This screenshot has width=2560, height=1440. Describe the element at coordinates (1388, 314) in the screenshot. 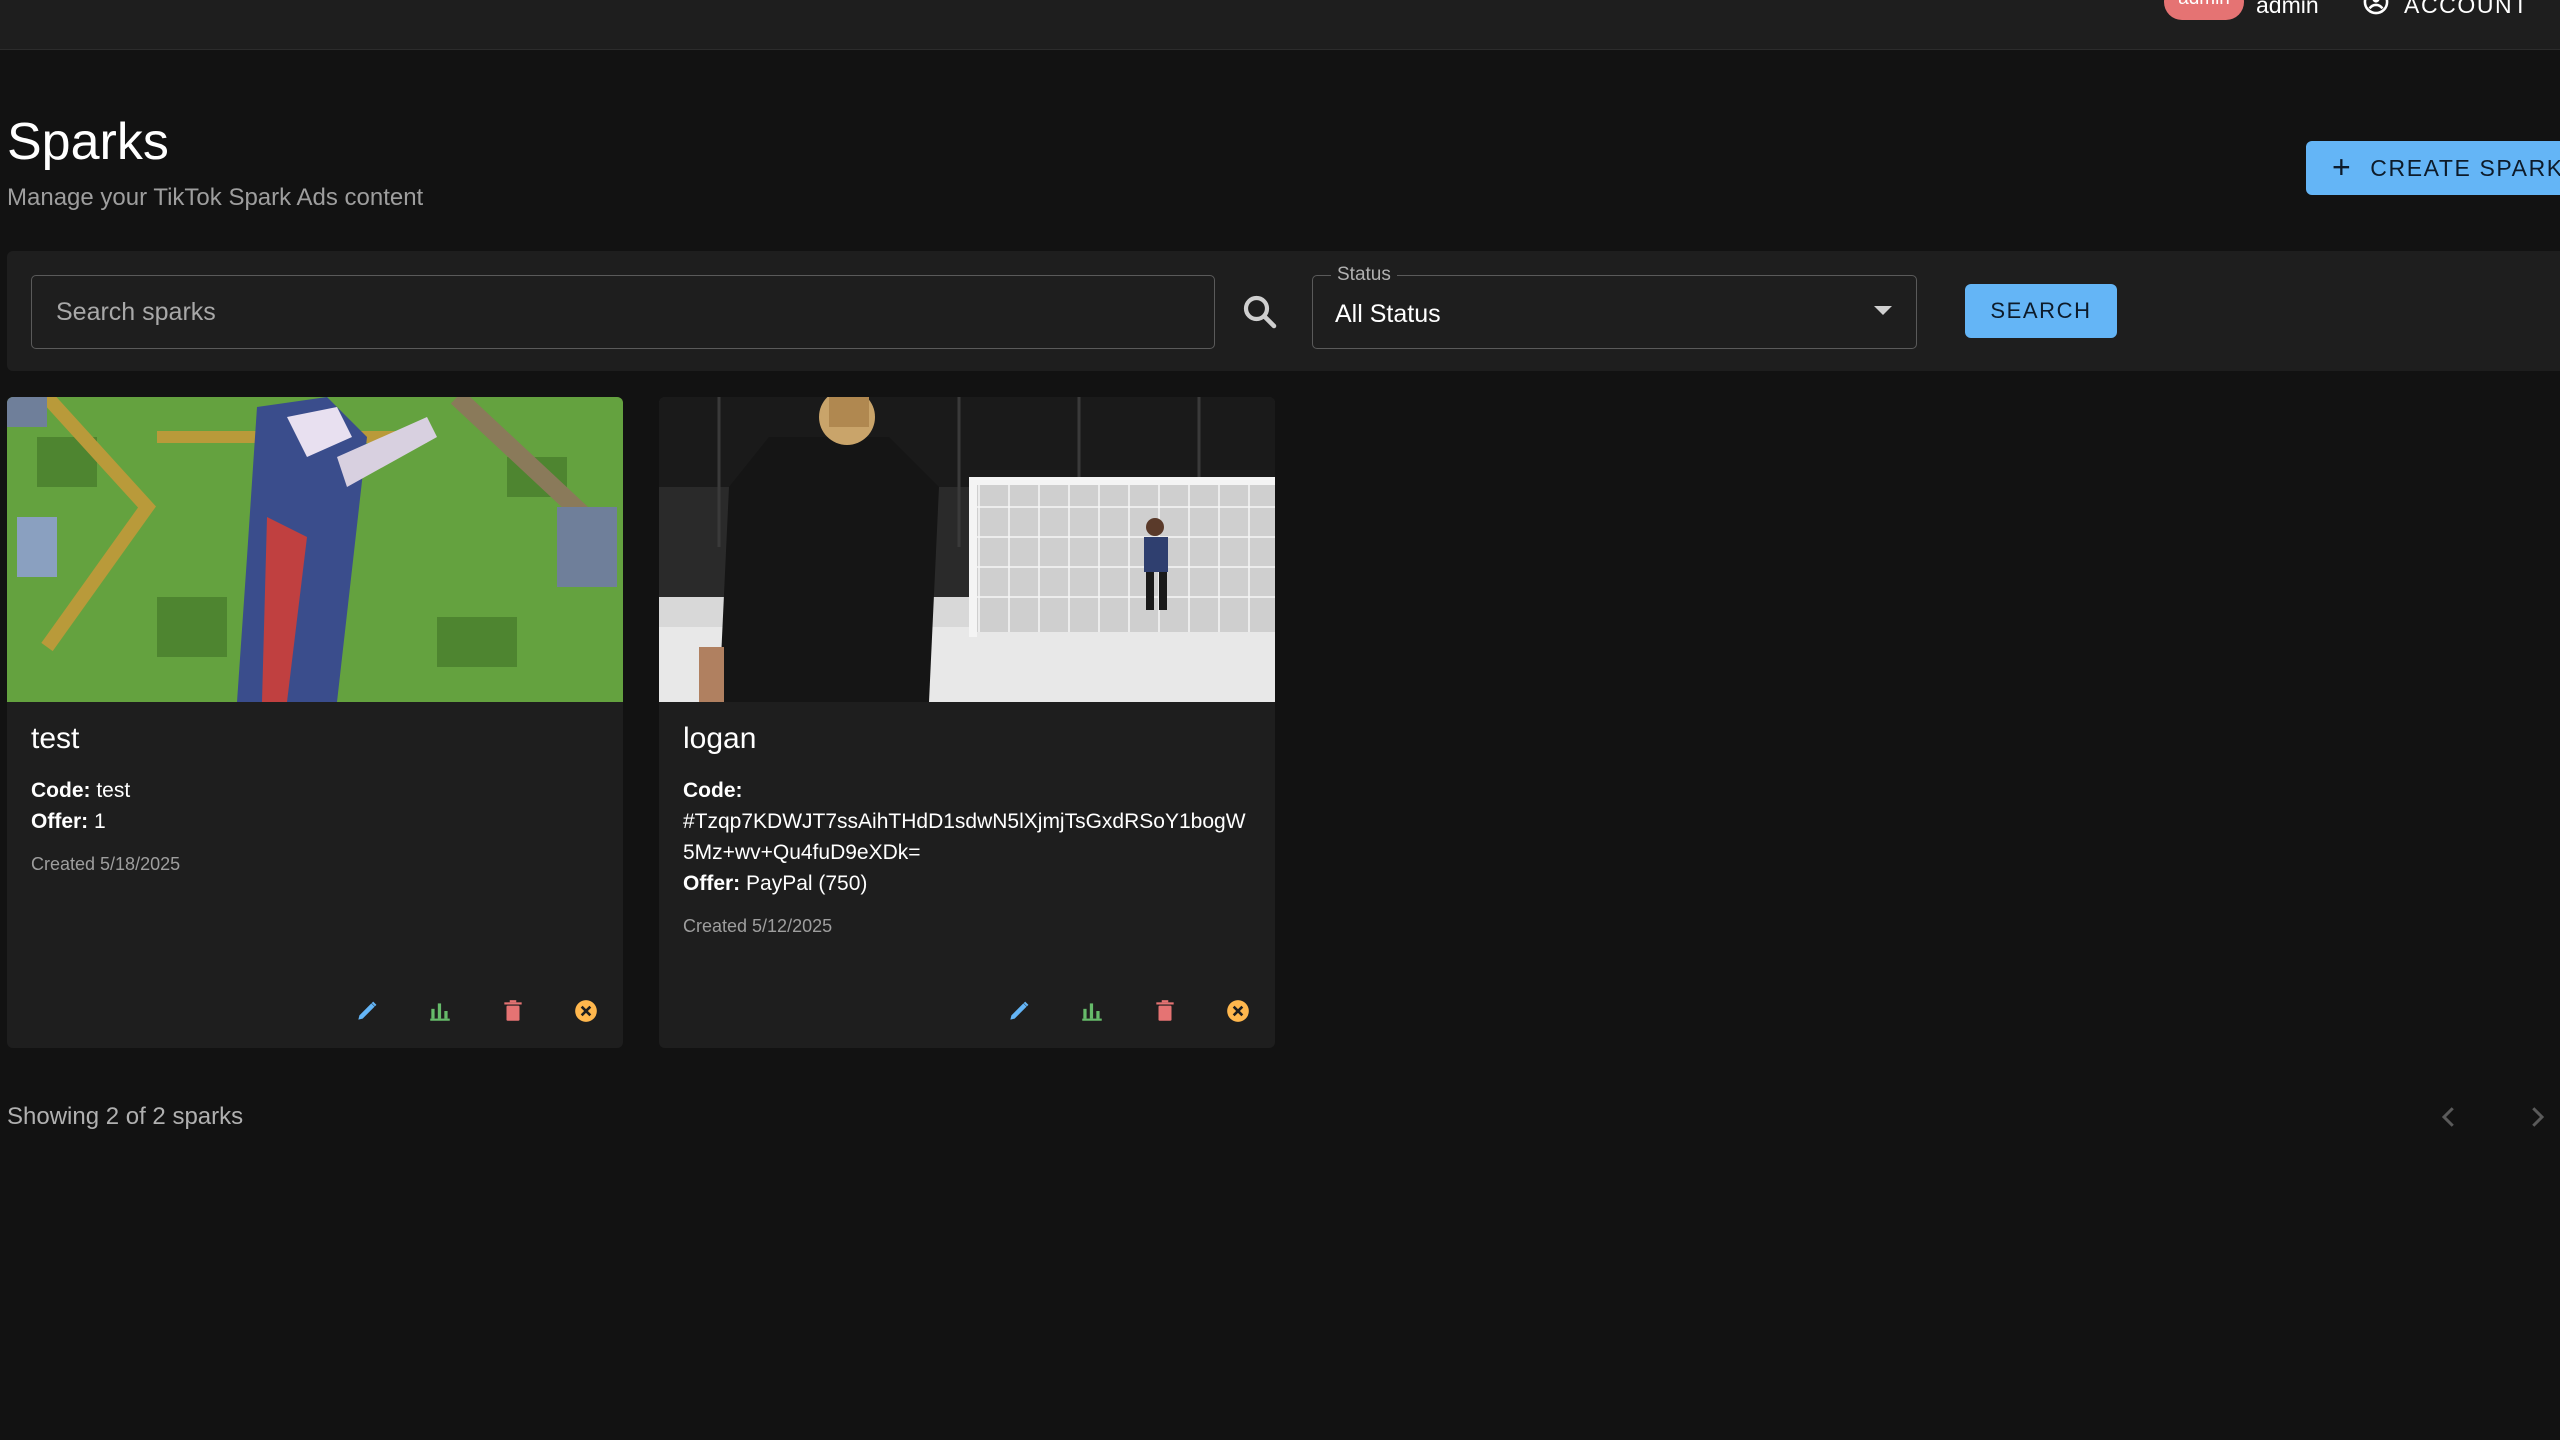

I see `status-value: All Status` at that location.